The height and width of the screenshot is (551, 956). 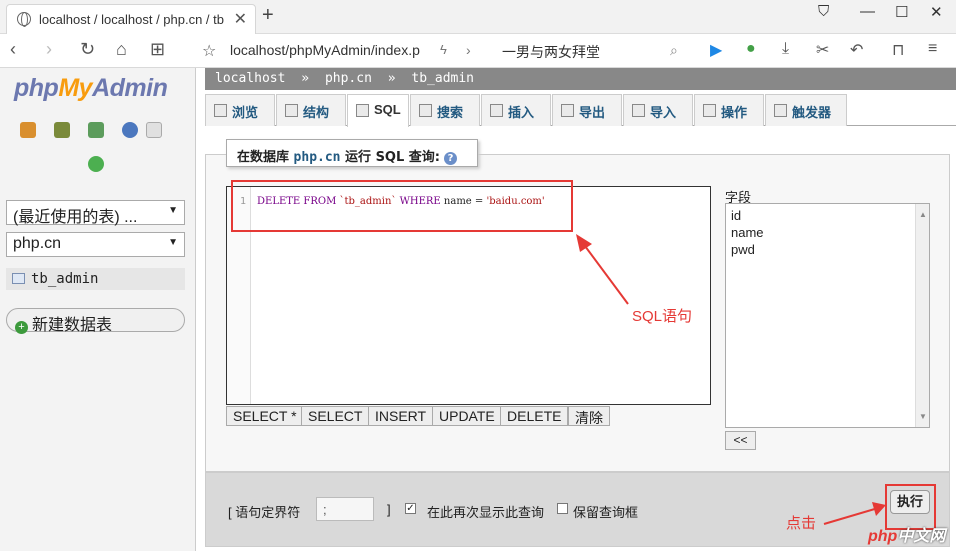 I want to click on field-item: id, so click(x=827, y=215).